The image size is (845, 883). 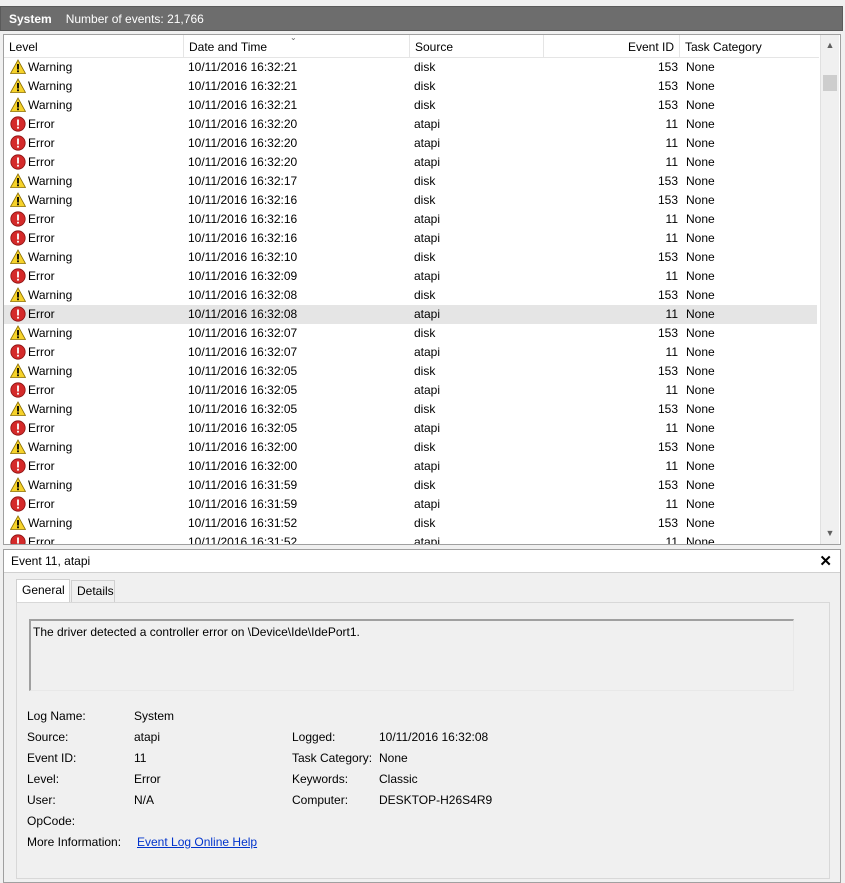 What do you see at coordinates (410, 539) in the screenshot?
I see `table-row: Error 10/11/2016 16:31:52 atapi 11 None` at bounding box center [410, 539].